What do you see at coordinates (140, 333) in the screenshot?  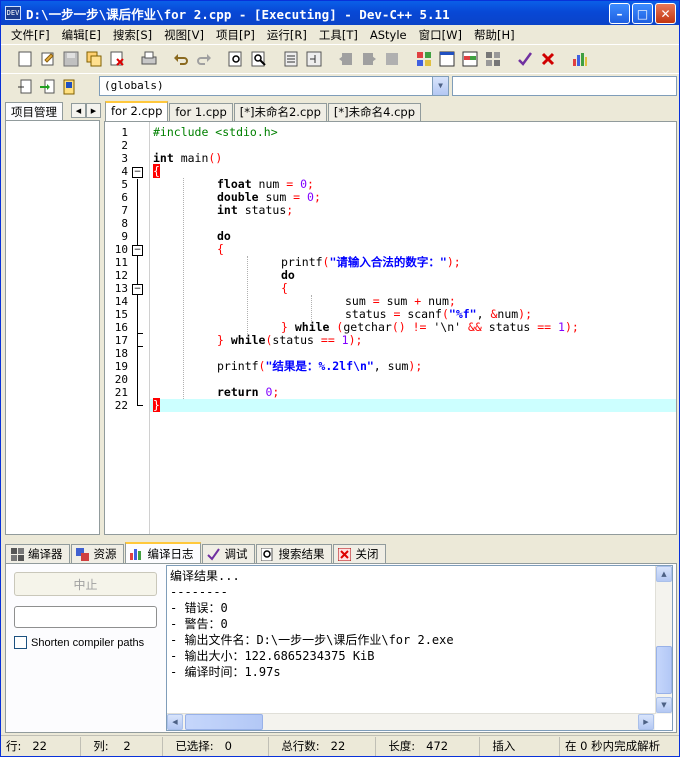 I see `fold-end-mark` at bounding box center [140, 333].